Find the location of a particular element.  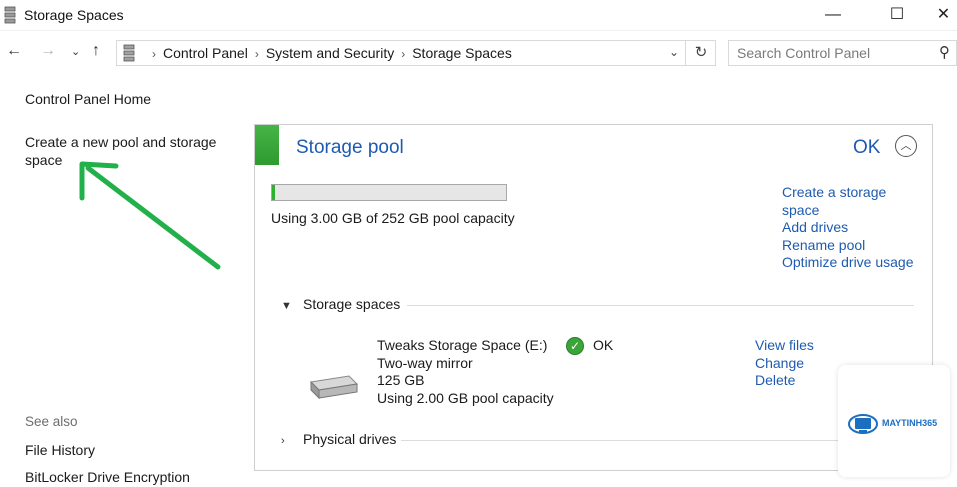

search-icon: ⚲ is located at coordinates (944, 52).